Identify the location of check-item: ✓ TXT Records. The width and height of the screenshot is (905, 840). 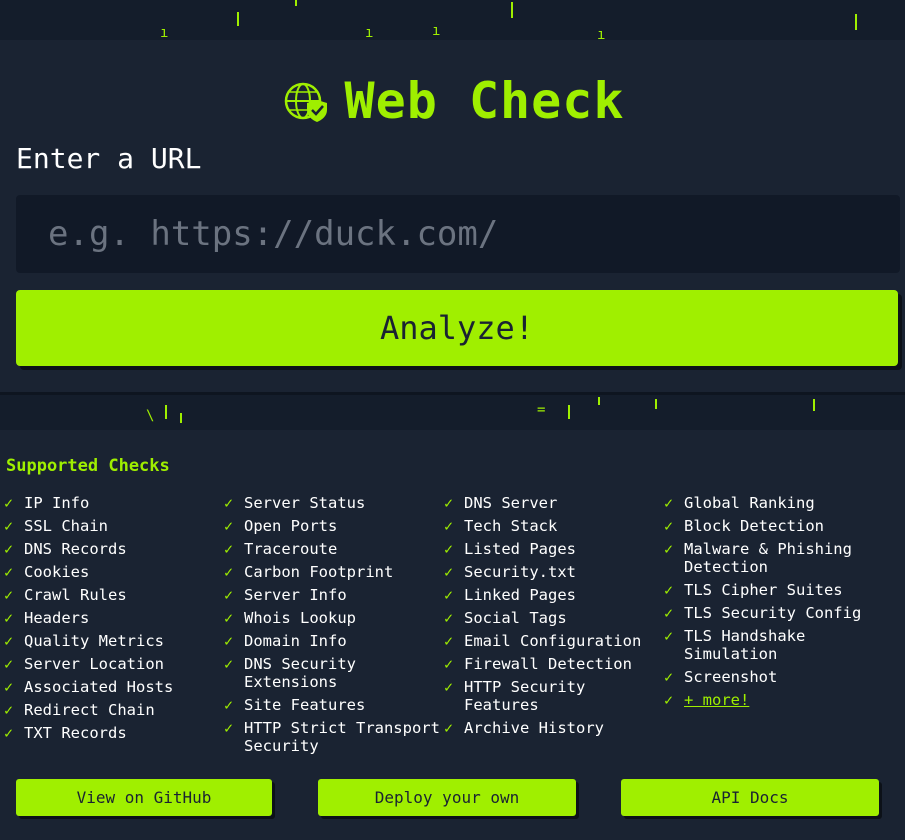
(111, 733).